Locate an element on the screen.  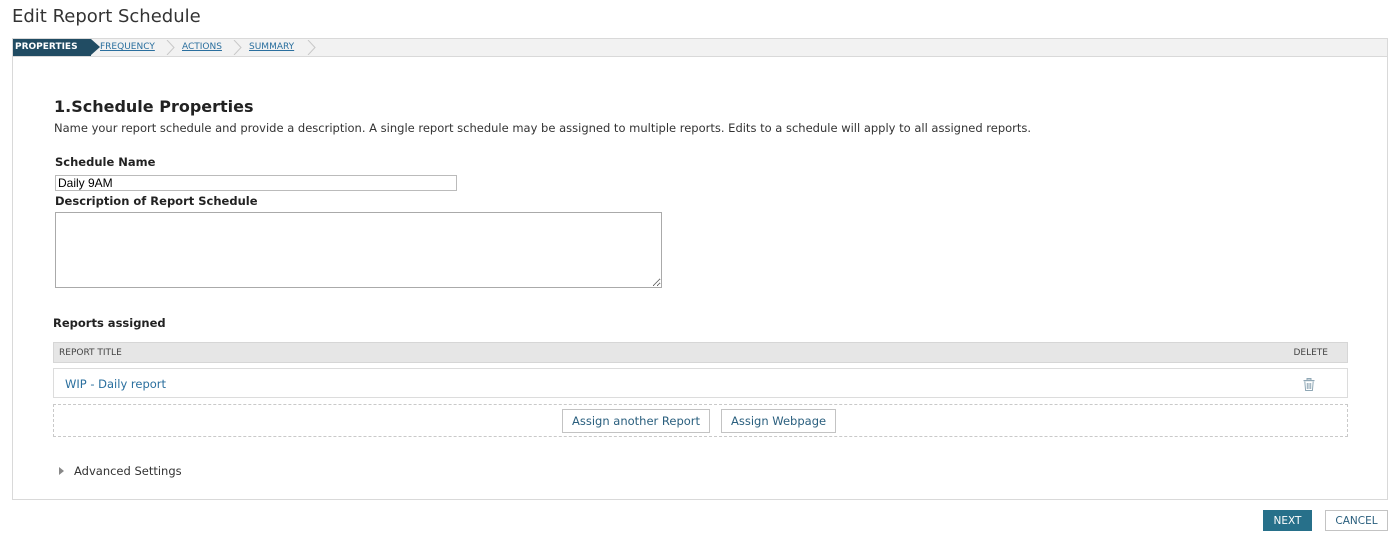
assign-webpage-button: Assign Webpage is located at coordinates (779, 421).